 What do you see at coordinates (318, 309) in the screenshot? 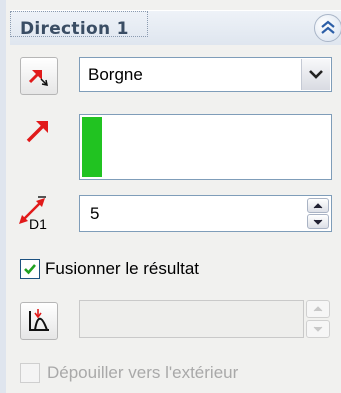
I see `draft-increment-button` at bounding box center [318, 309].